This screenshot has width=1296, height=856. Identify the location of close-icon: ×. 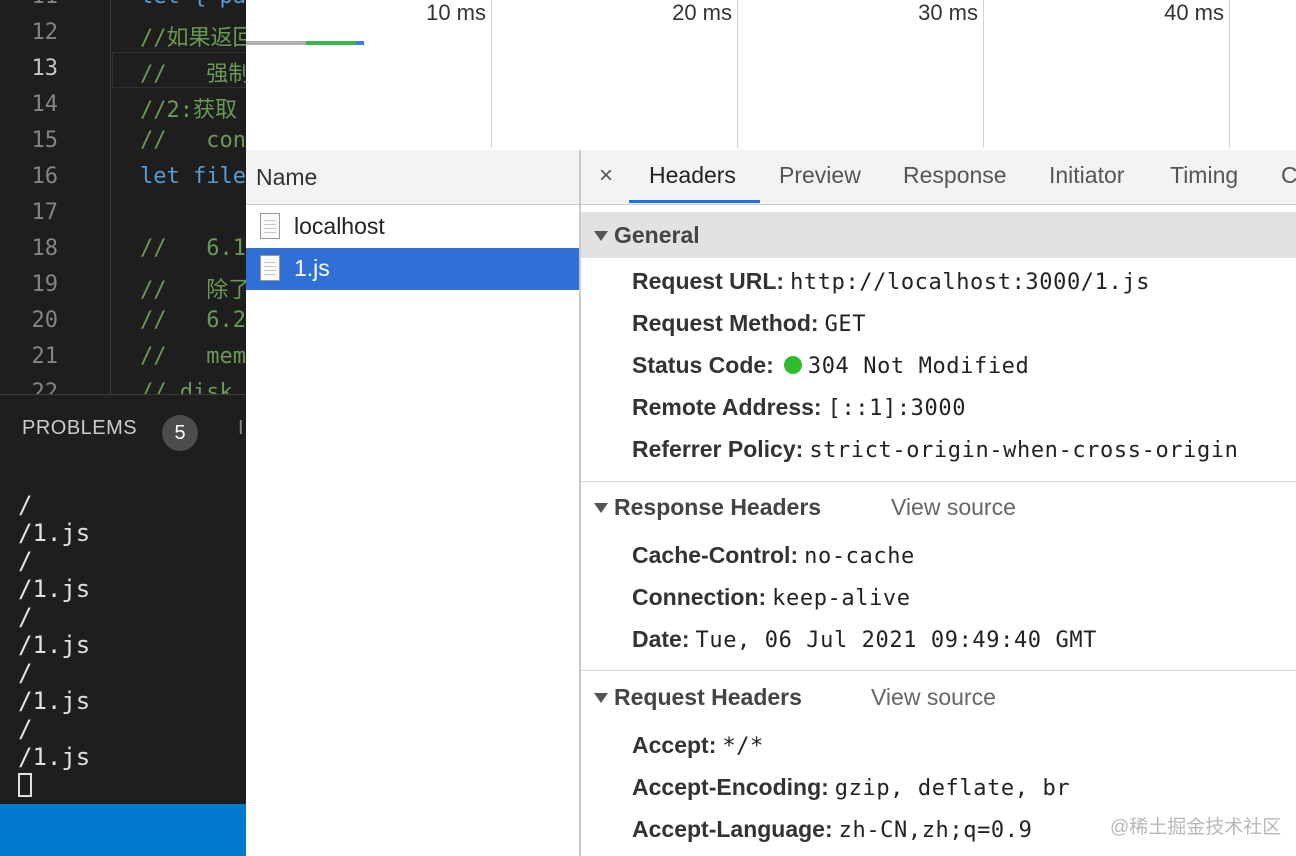
(606, 176).